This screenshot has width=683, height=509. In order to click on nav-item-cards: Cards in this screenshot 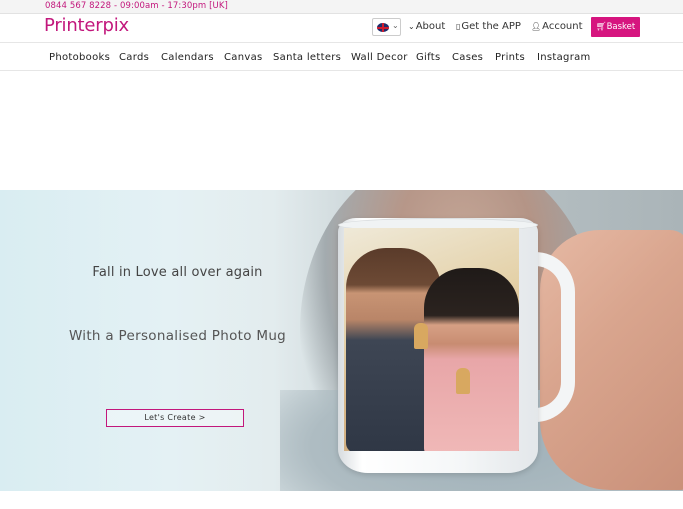, I will do `click(134, 57)`.